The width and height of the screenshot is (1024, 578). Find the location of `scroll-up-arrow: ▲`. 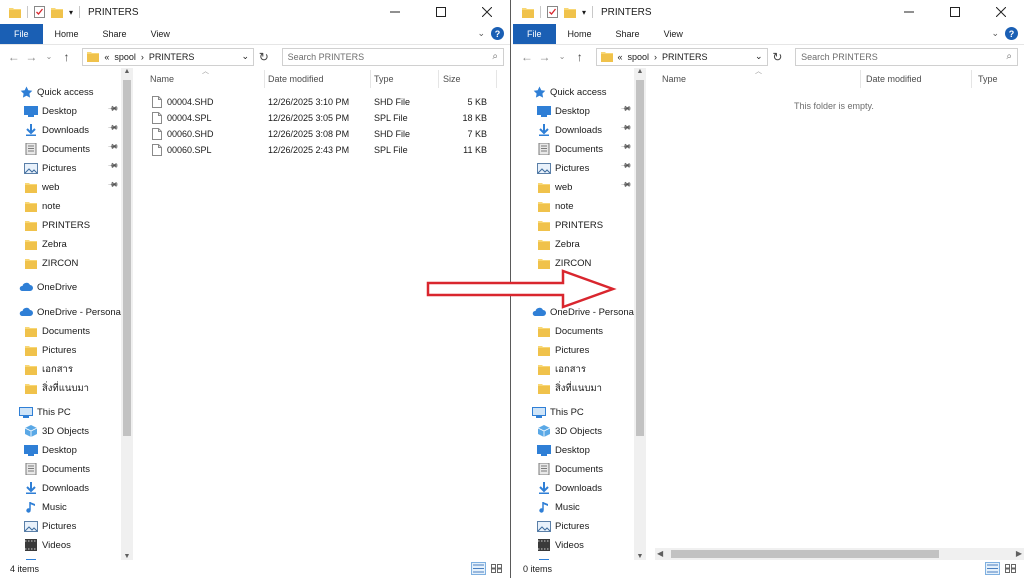

scroll-up-arrow: ▲ is located at coordinates (640, 71).